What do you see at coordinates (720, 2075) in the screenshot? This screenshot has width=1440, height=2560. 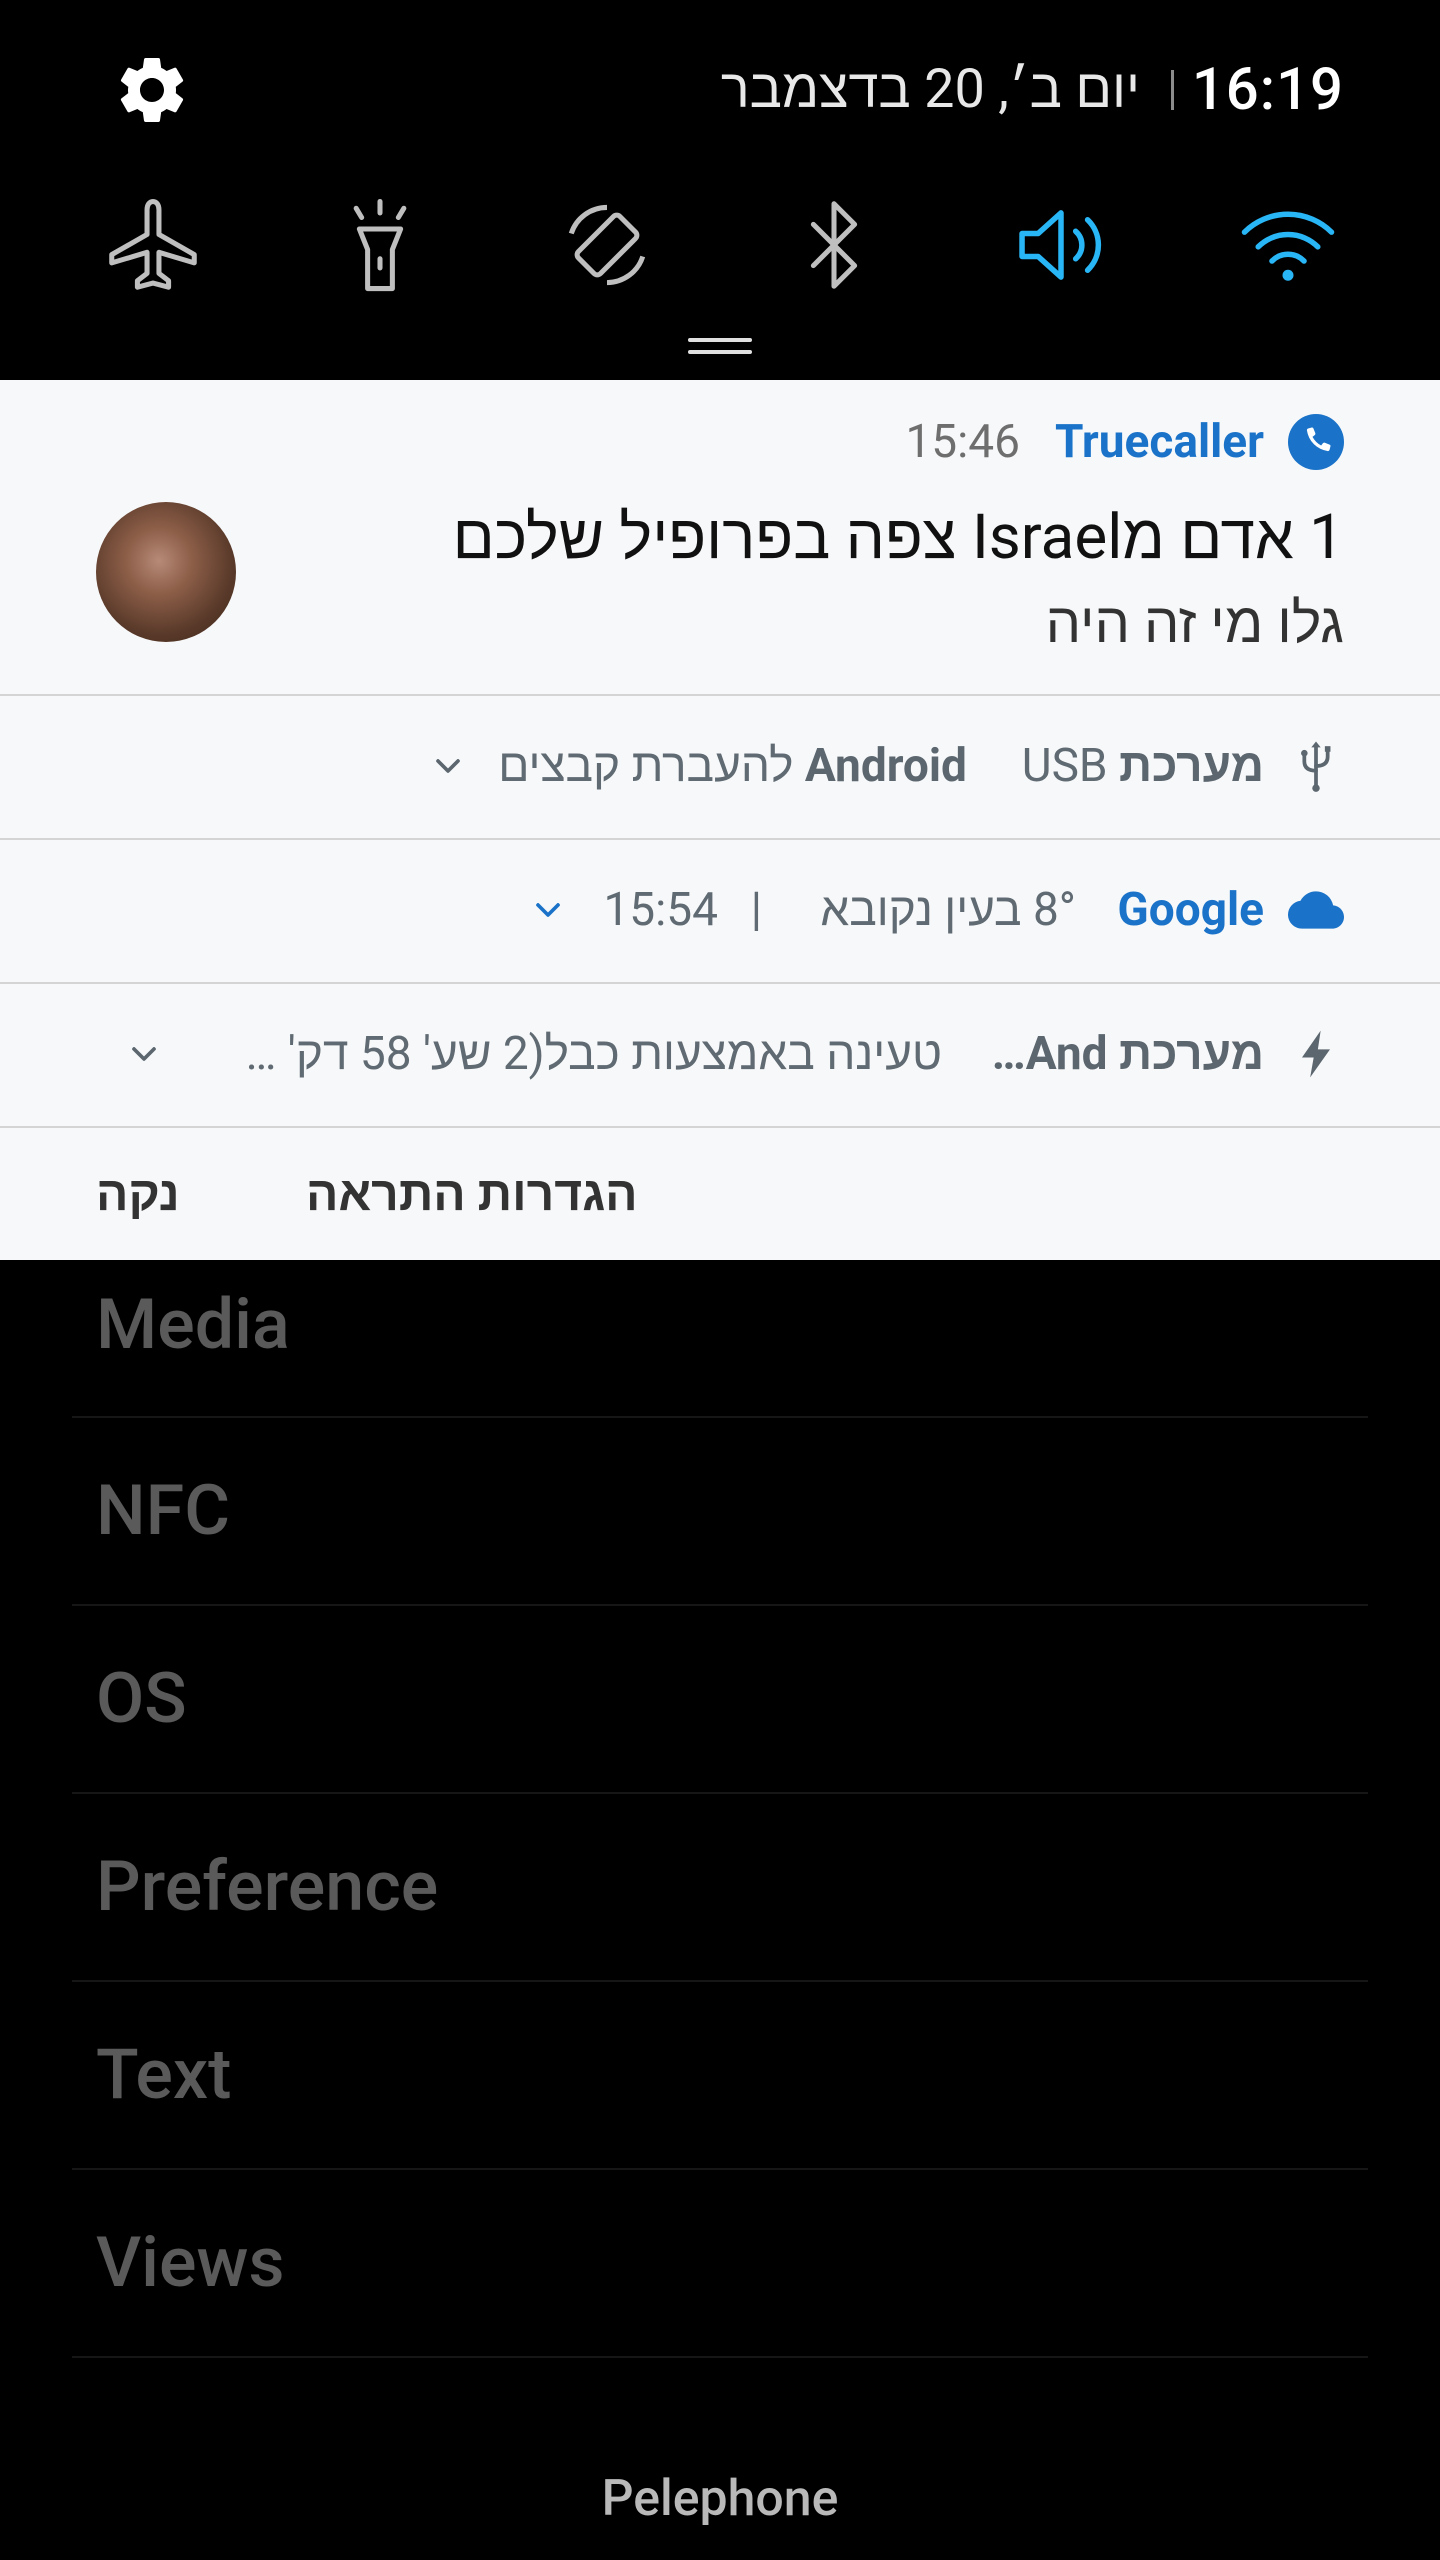 I see `list-item: Text` at bounding box center [720, 2075].